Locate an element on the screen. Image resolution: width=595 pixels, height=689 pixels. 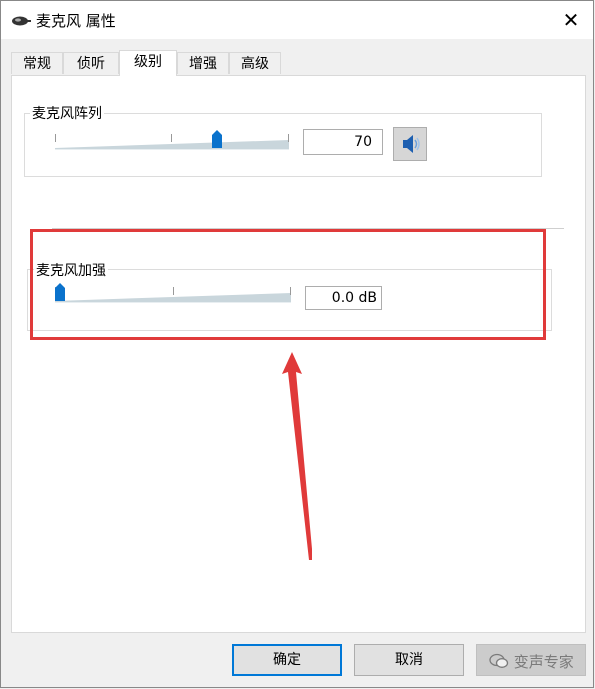
close-icon: ✕ is located at coordinates (571, 20).